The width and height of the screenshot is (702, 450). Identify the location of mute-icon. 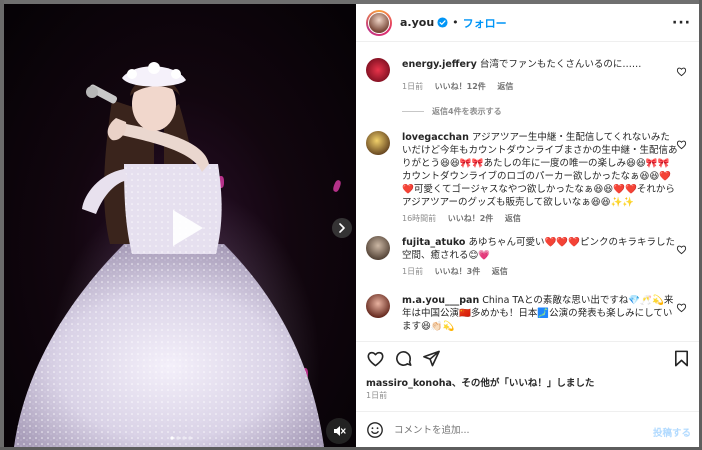
(340, 431).